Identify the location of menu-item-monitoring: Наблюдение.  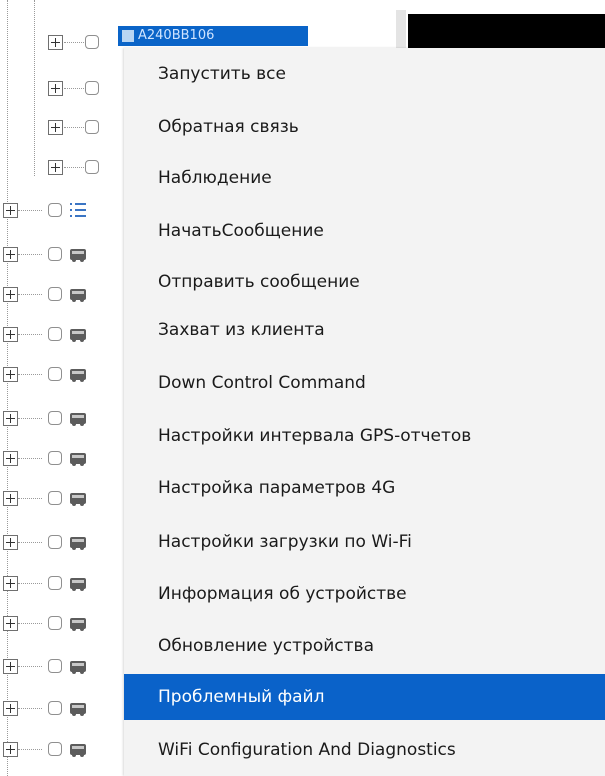
(364, 178).